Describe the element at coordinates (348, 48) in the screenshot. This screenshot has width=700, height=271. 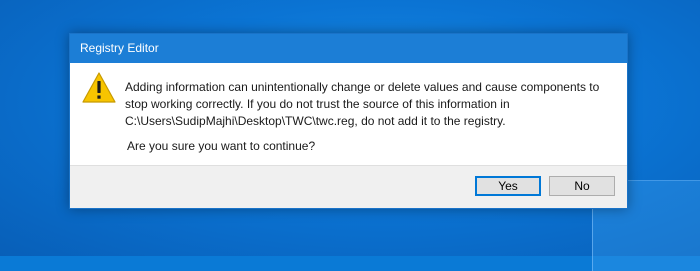
I see `dialog-title: Registry Editor` at that location.